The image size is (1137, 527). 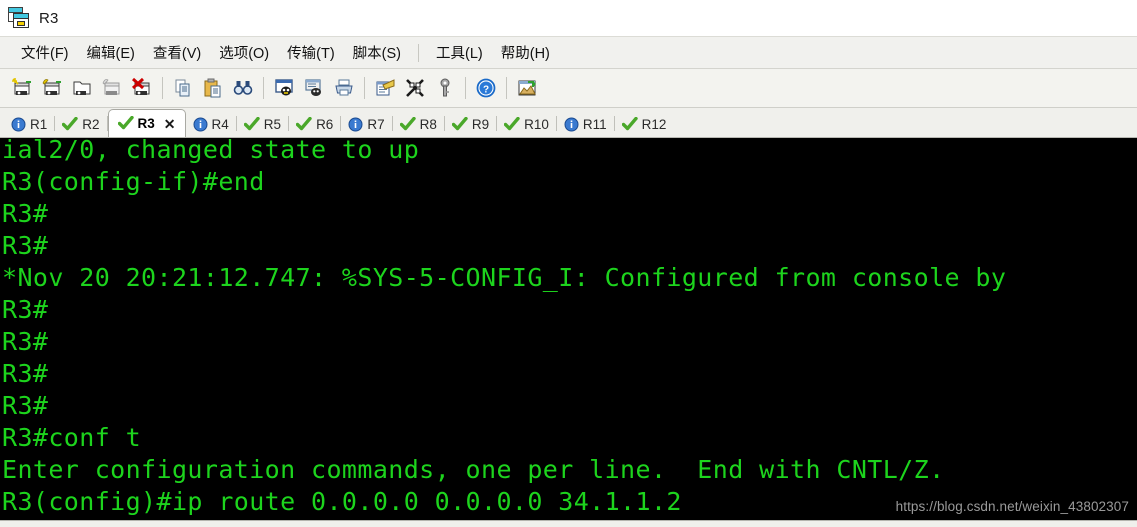 I want to click on securecrt-session-icon, so click(x=19, y=18).